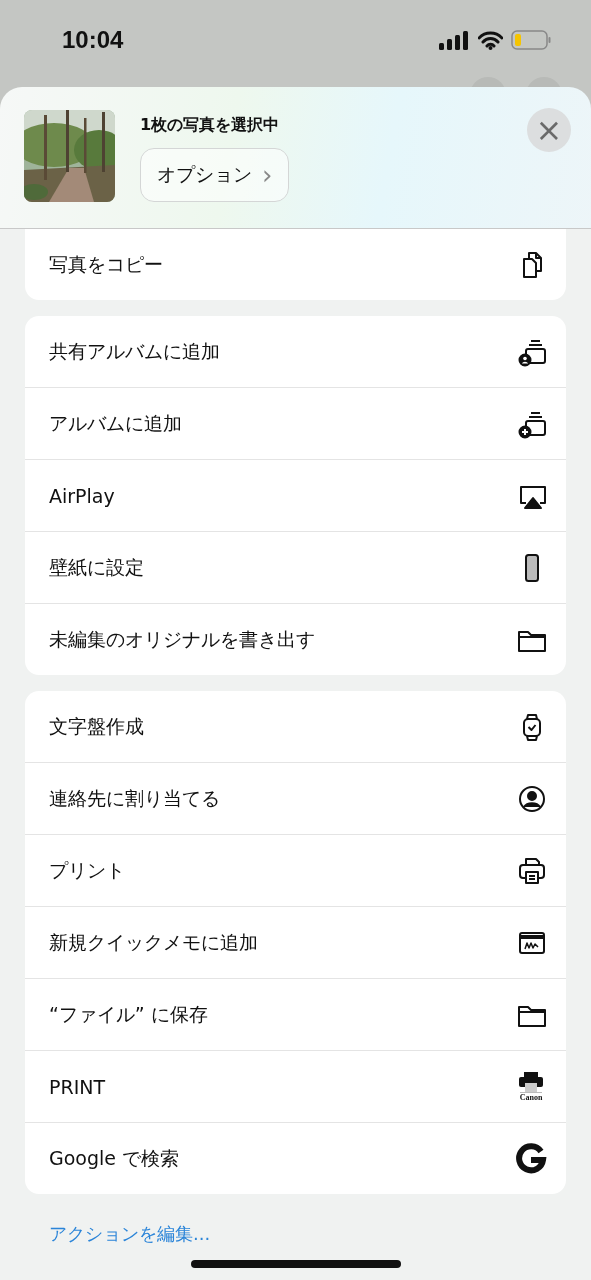  Describe the element at coordinates (295, 495) in the screenshot. I see `action-row: AirPlay` at that location.